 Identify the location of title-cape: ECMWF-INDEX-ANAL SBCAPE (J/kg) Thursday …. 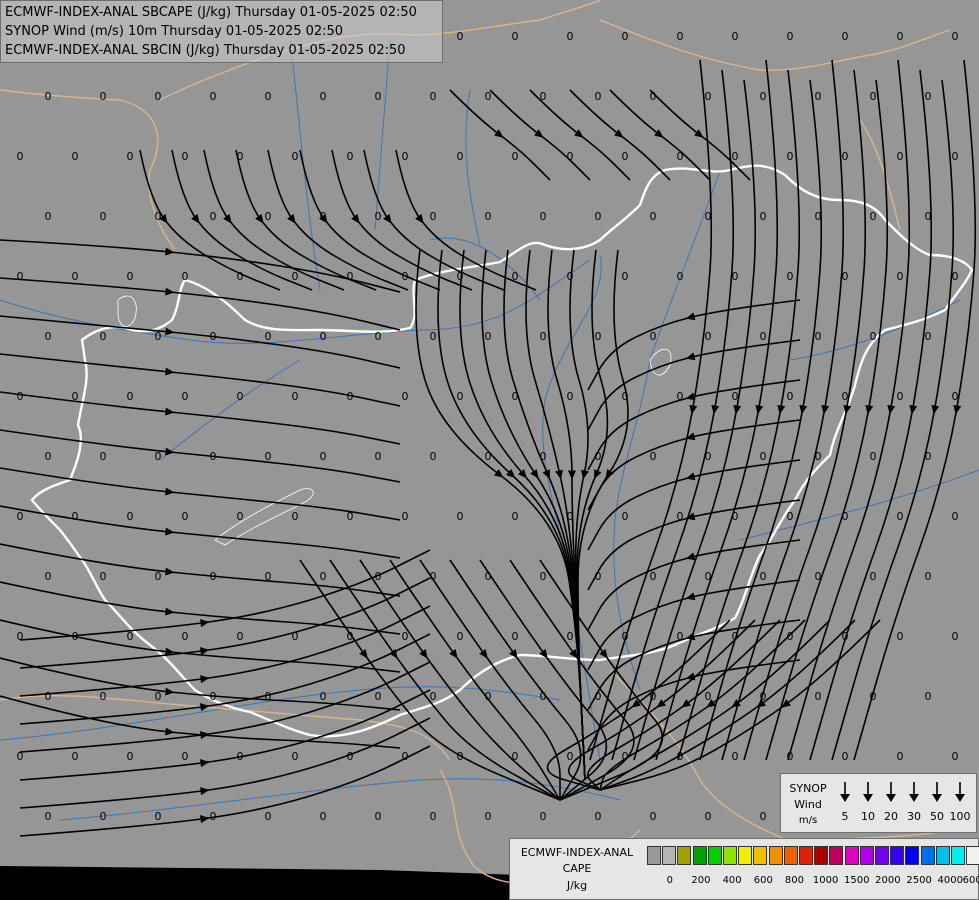
(211, 12).